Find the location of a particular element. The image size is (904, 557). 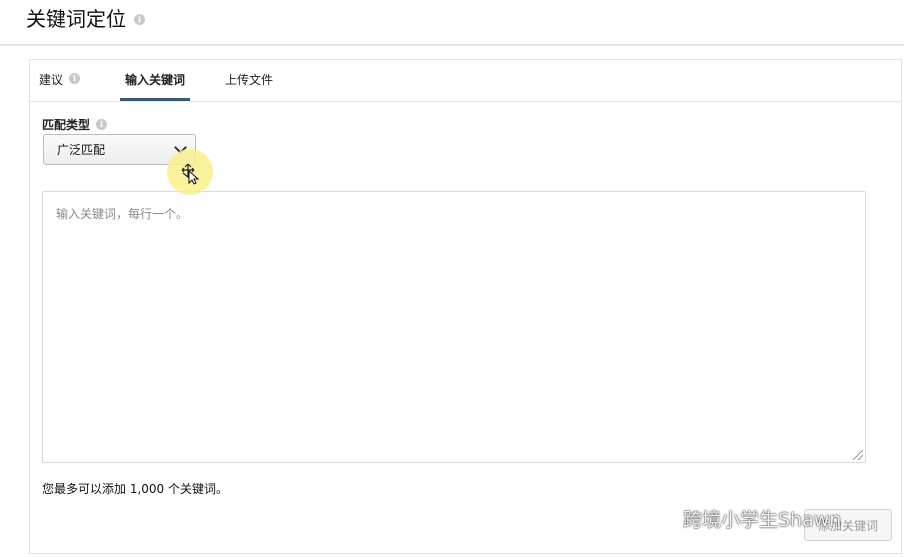

title-divider is located at coordinates (452, 45).